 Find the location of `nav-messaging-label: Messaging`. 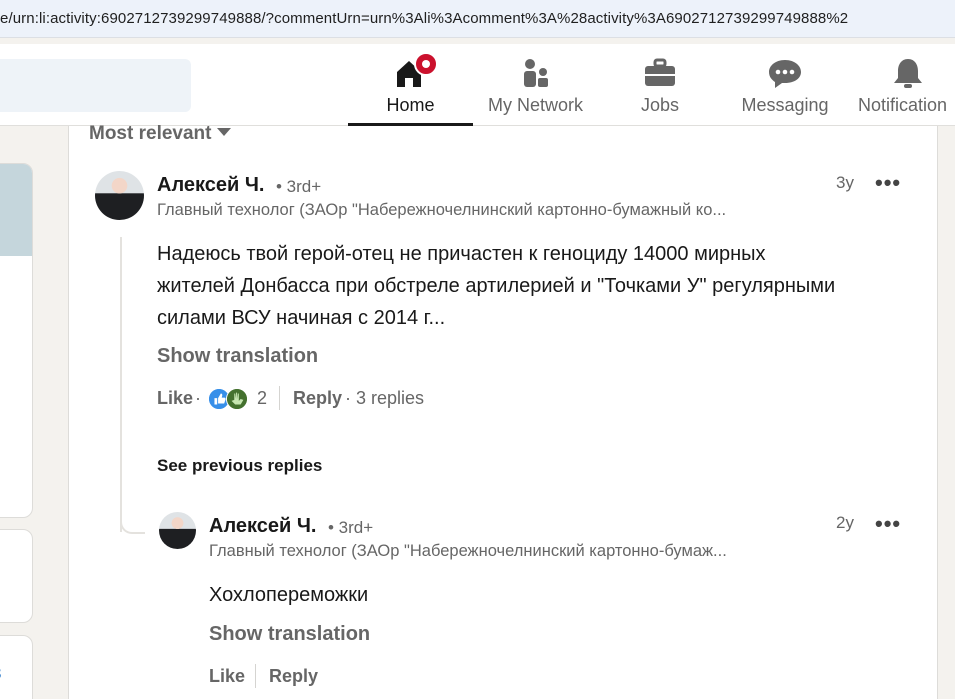

nav-messaging-label: Messaging is located at coordinates (785, 105).